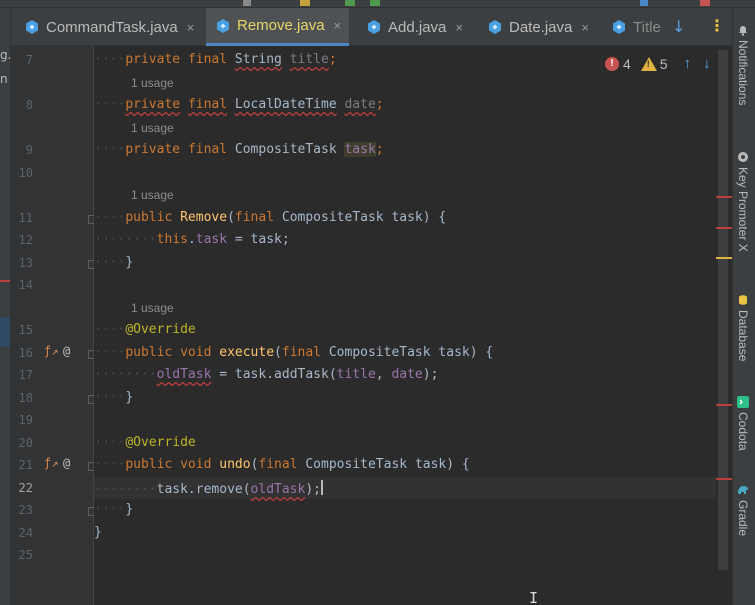  I want to click on annotation: @Override, so click(160, 442).